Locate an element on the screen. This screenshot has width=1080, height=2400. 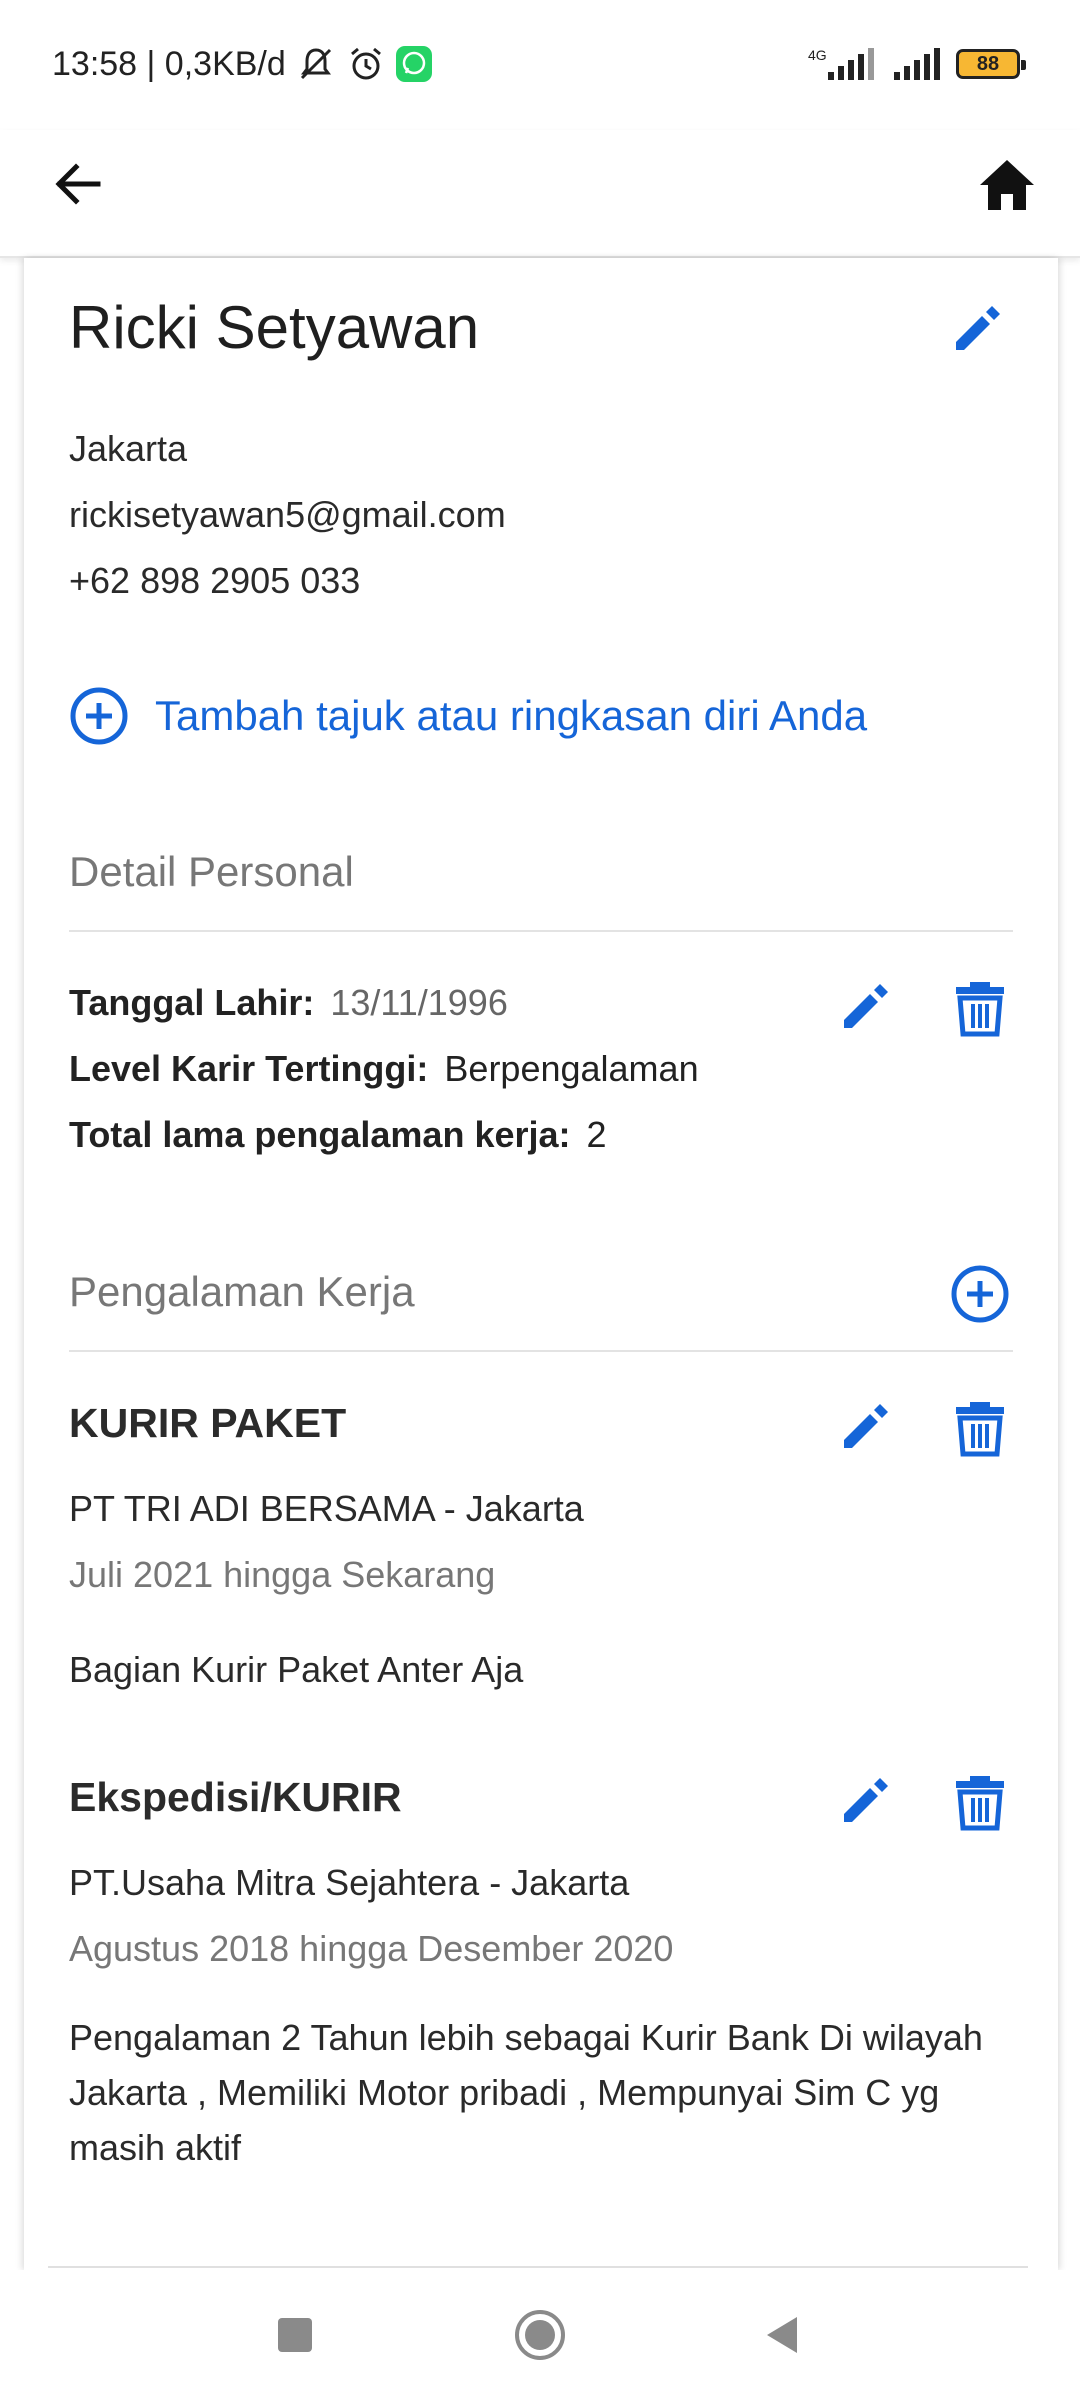
back-nav-button is located at coordinates (783, 2335).